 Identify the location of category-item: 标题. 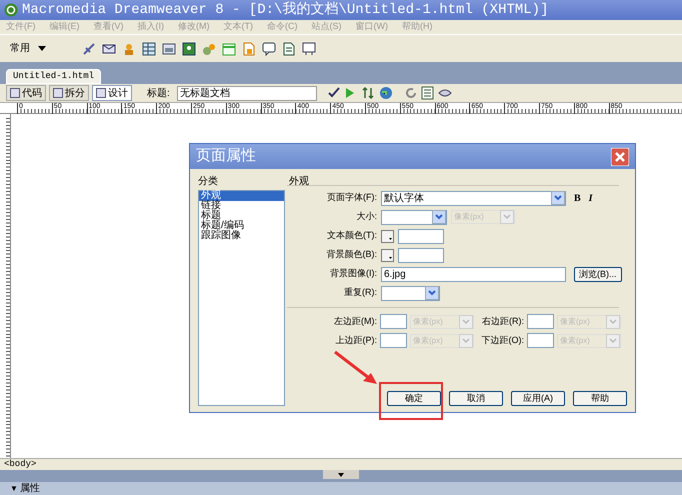
(241, 216).